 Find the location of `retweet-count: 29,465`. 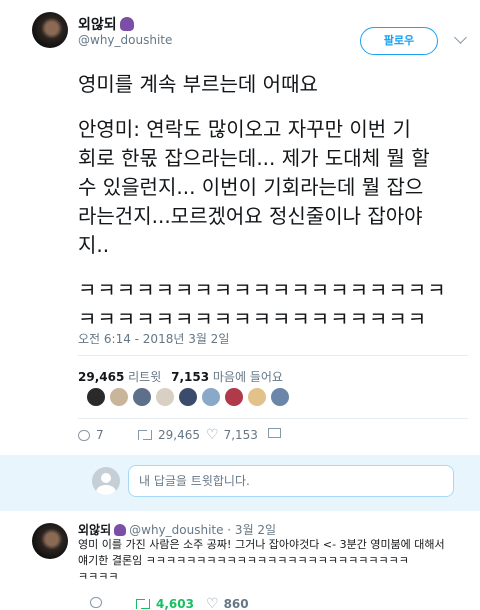

retweet-count: 29,465 is located at coordinates (179, 435).